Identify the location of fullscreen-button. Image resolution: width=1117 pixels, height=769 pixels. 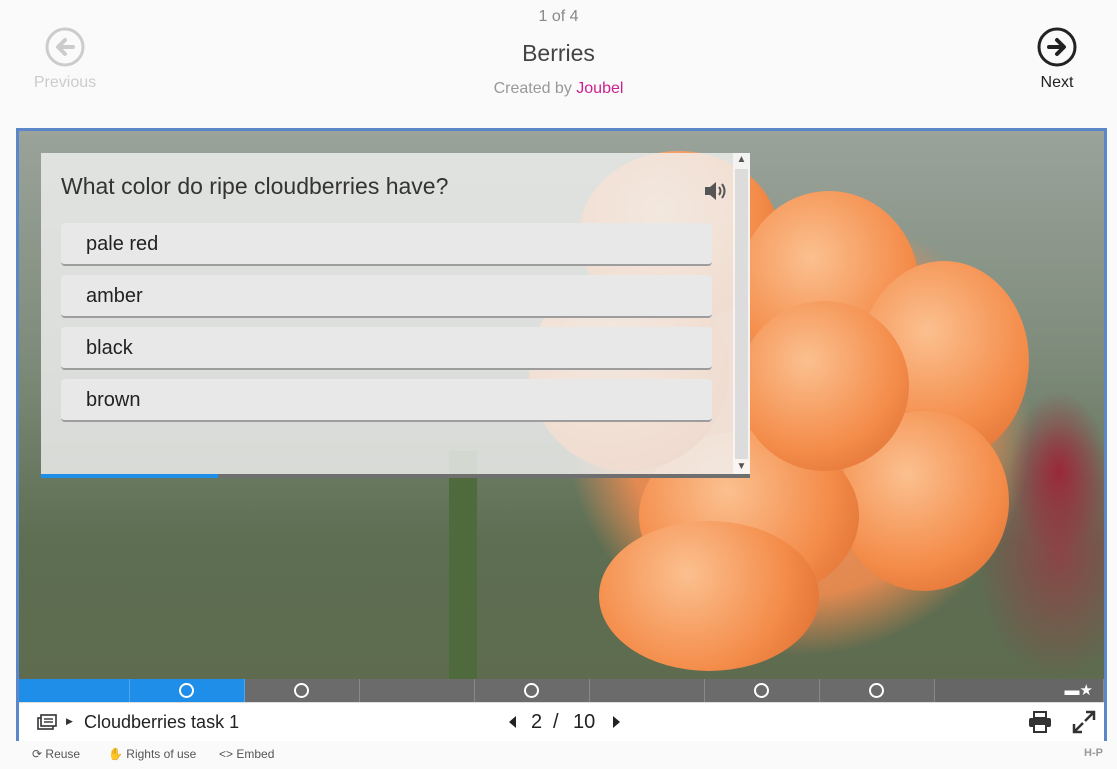
(1084, 724).